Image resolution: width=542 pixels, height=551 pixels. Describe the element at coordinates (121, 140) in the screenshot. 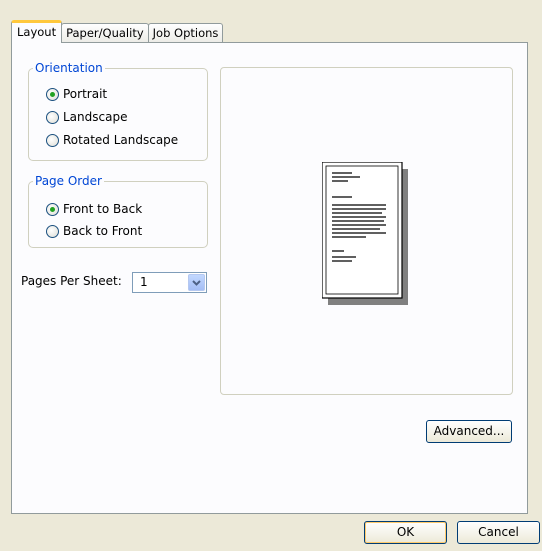

I see `rotated-landscape-label: Rotated Landscape` at that location.